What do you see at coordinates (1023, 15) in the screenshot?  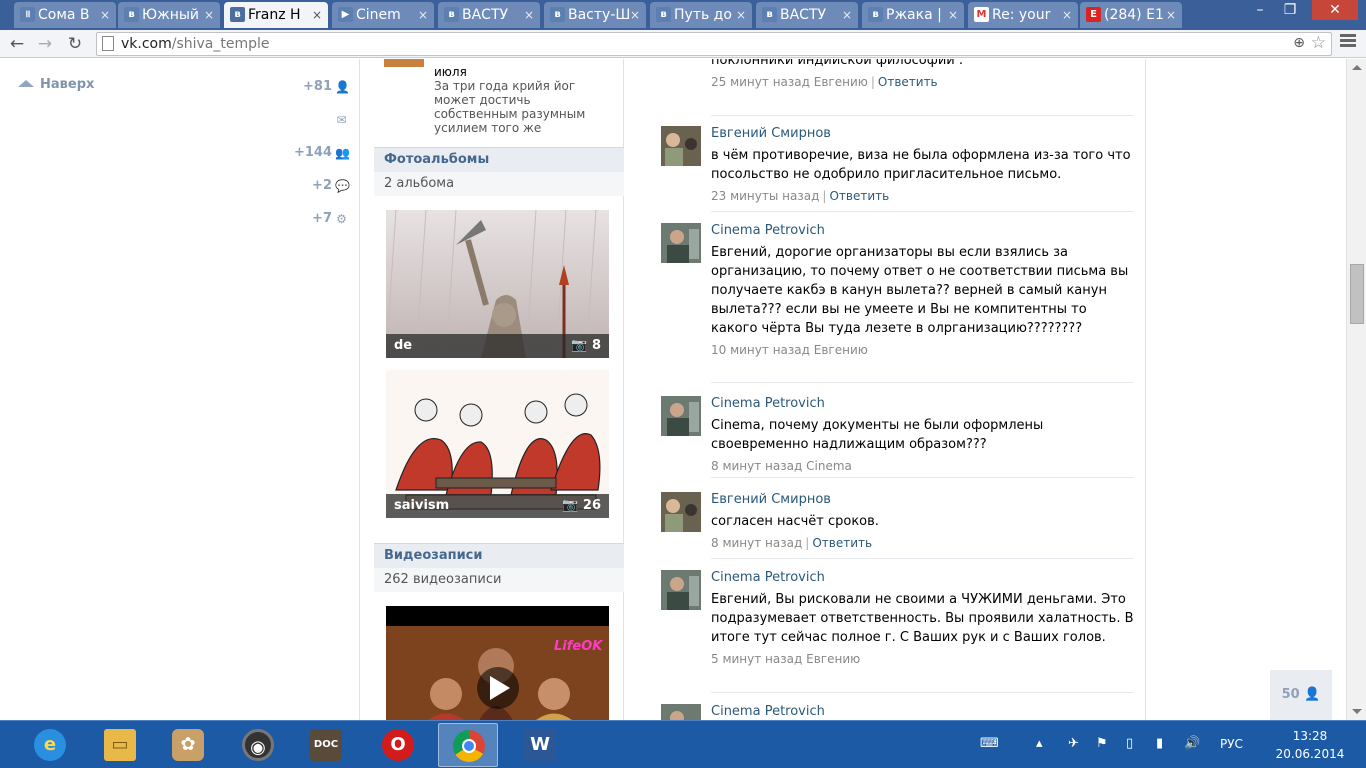 I see `tab-9: M Re: your ×` at bounding box center [1023, 15].